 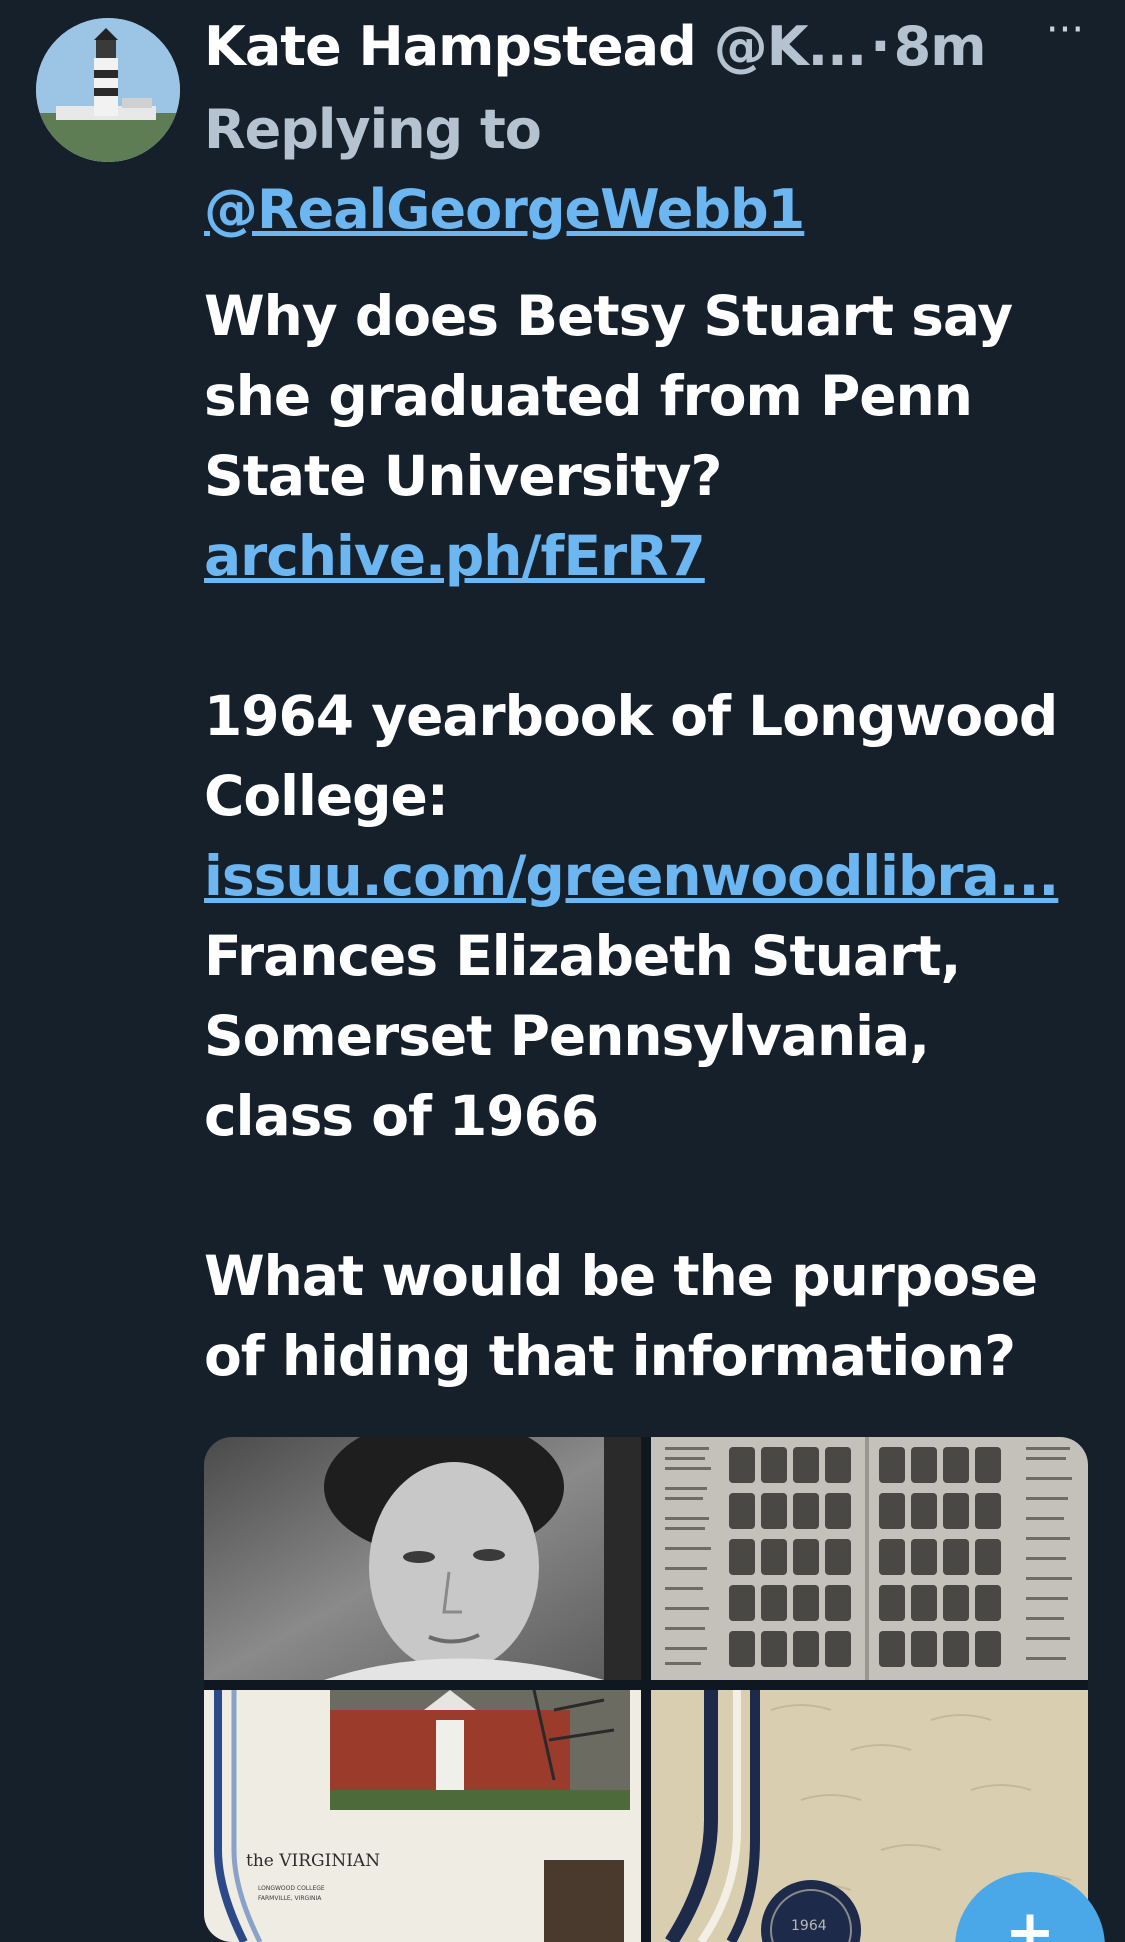 What do you see at coordinates (450, 46) in the screenshot?
I see `author-name: Kate Hampstead` at bounding box center [450, 46].